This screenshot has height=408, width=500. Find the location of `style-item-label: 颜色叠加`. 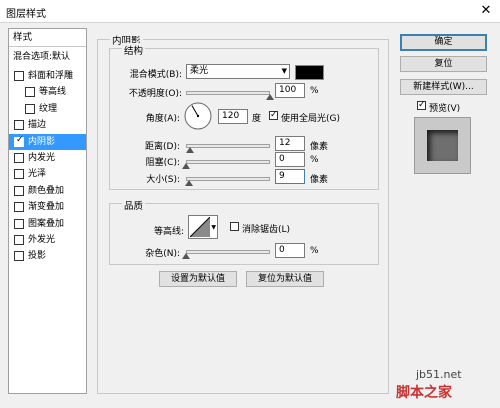

style-item-label: 颜色叠加 is located at coordinates (46, 190).